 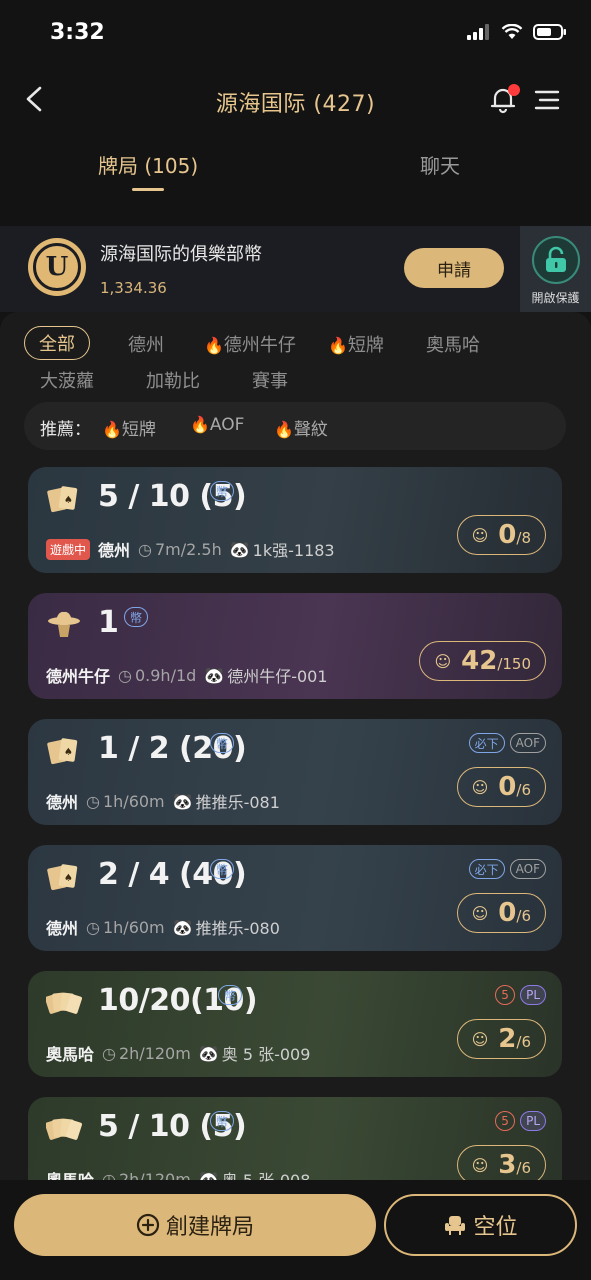 I want to click on seats-count: 42, so click(x=479, y=661).